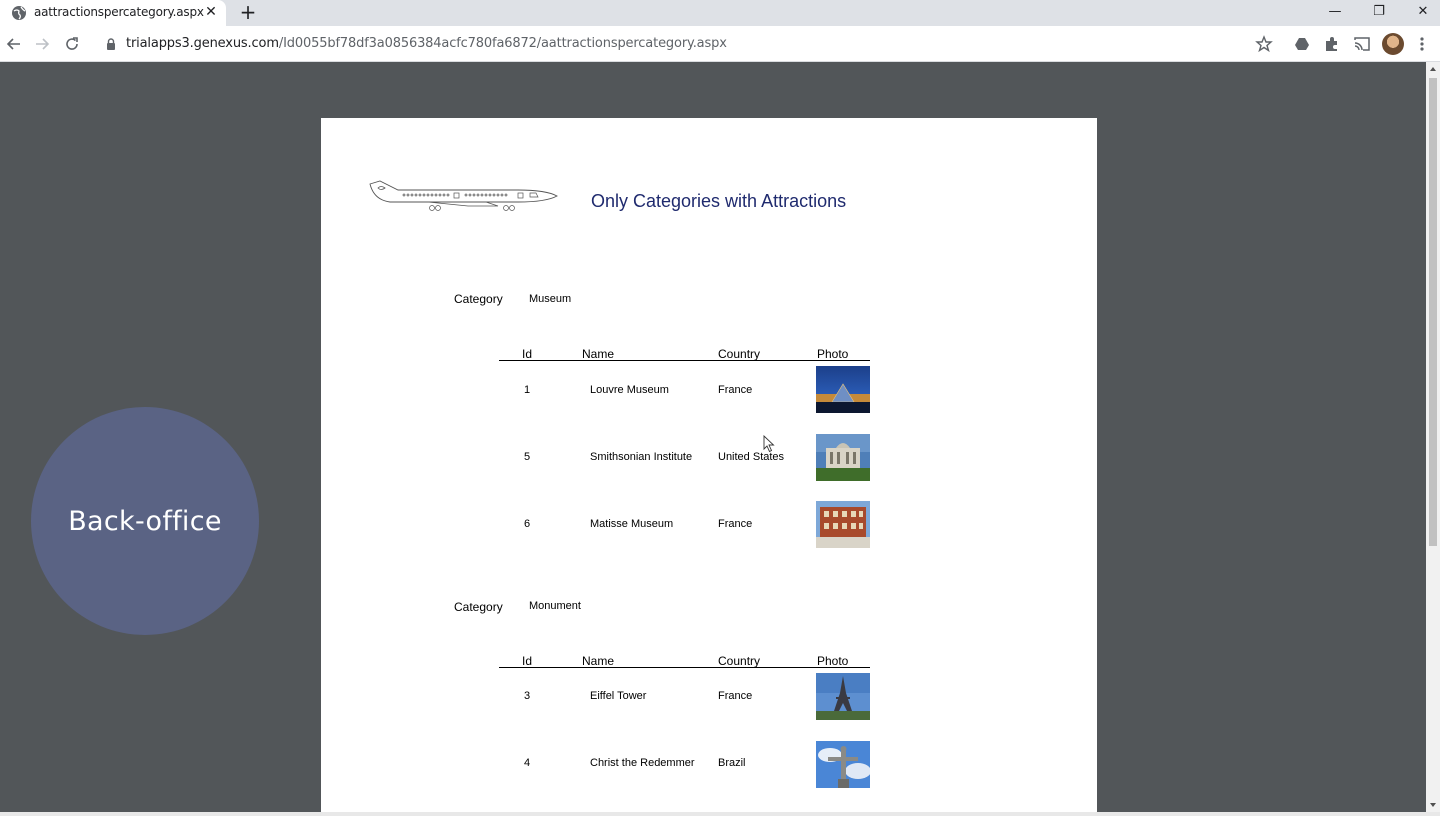 Image resolution: width=1440 pixels, height=816 pixels. Describe the element at coordinates (843, 696) in the screenshot. I see `eiffel-photo` at that location.